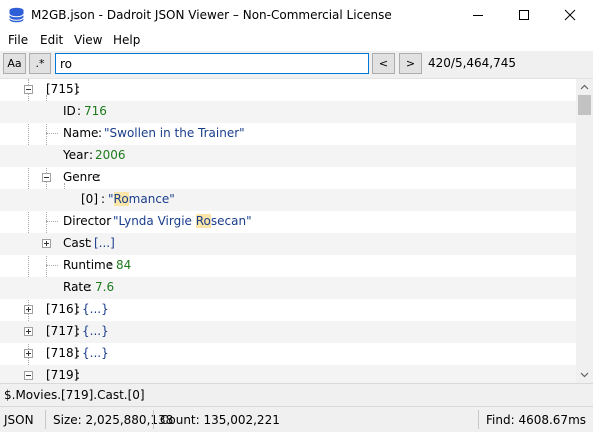 The width and height of the screenshot is (593, 432). What do you see at coordinates (288, 134) in the screenshot?
I see `tree-row-name: Name : "Swollen in the Trainer"` at bounding box center [288, 134].